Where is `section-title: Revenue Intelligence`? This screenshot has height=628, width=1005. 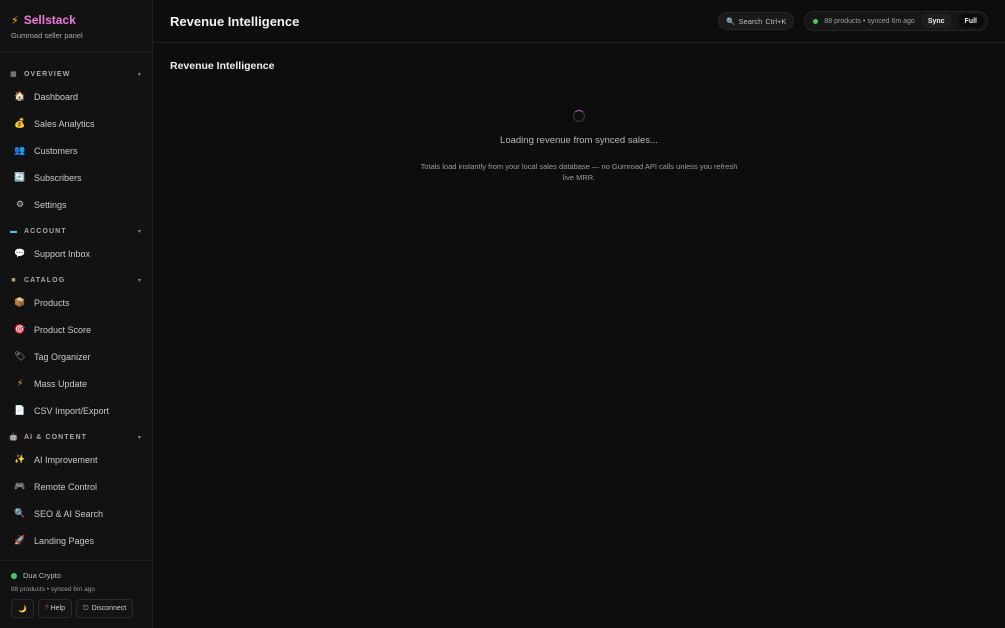 section-title: Revenue Intelligence is located at coordinates (222, 66).